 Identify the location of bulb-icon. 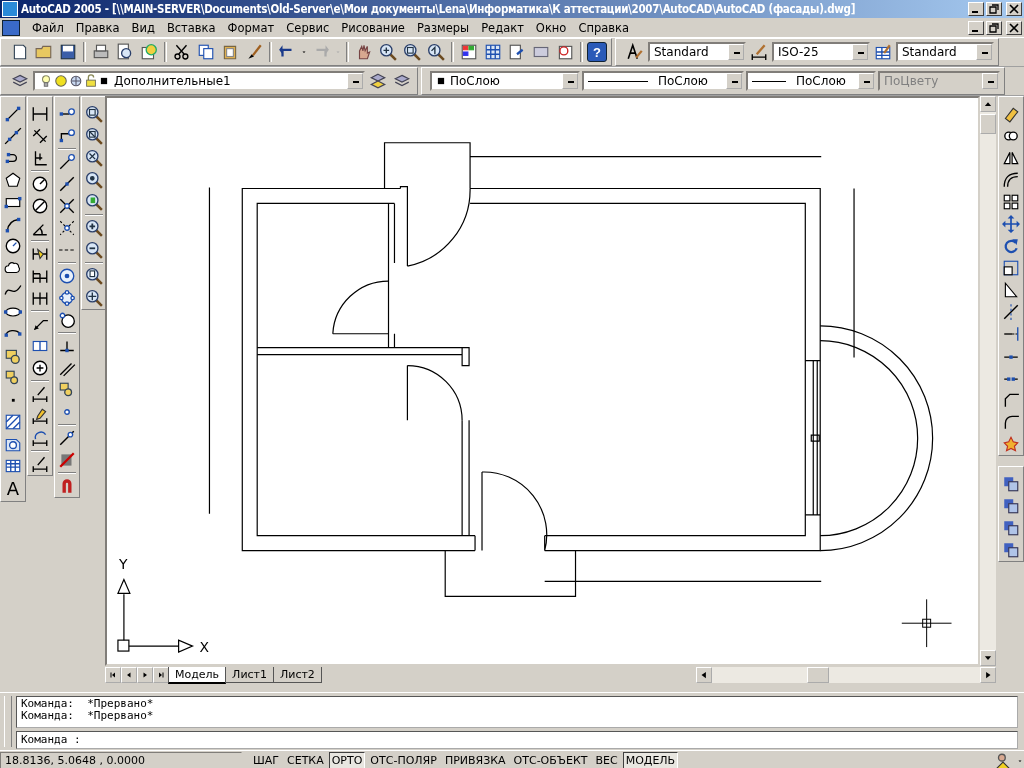
(46, 81).